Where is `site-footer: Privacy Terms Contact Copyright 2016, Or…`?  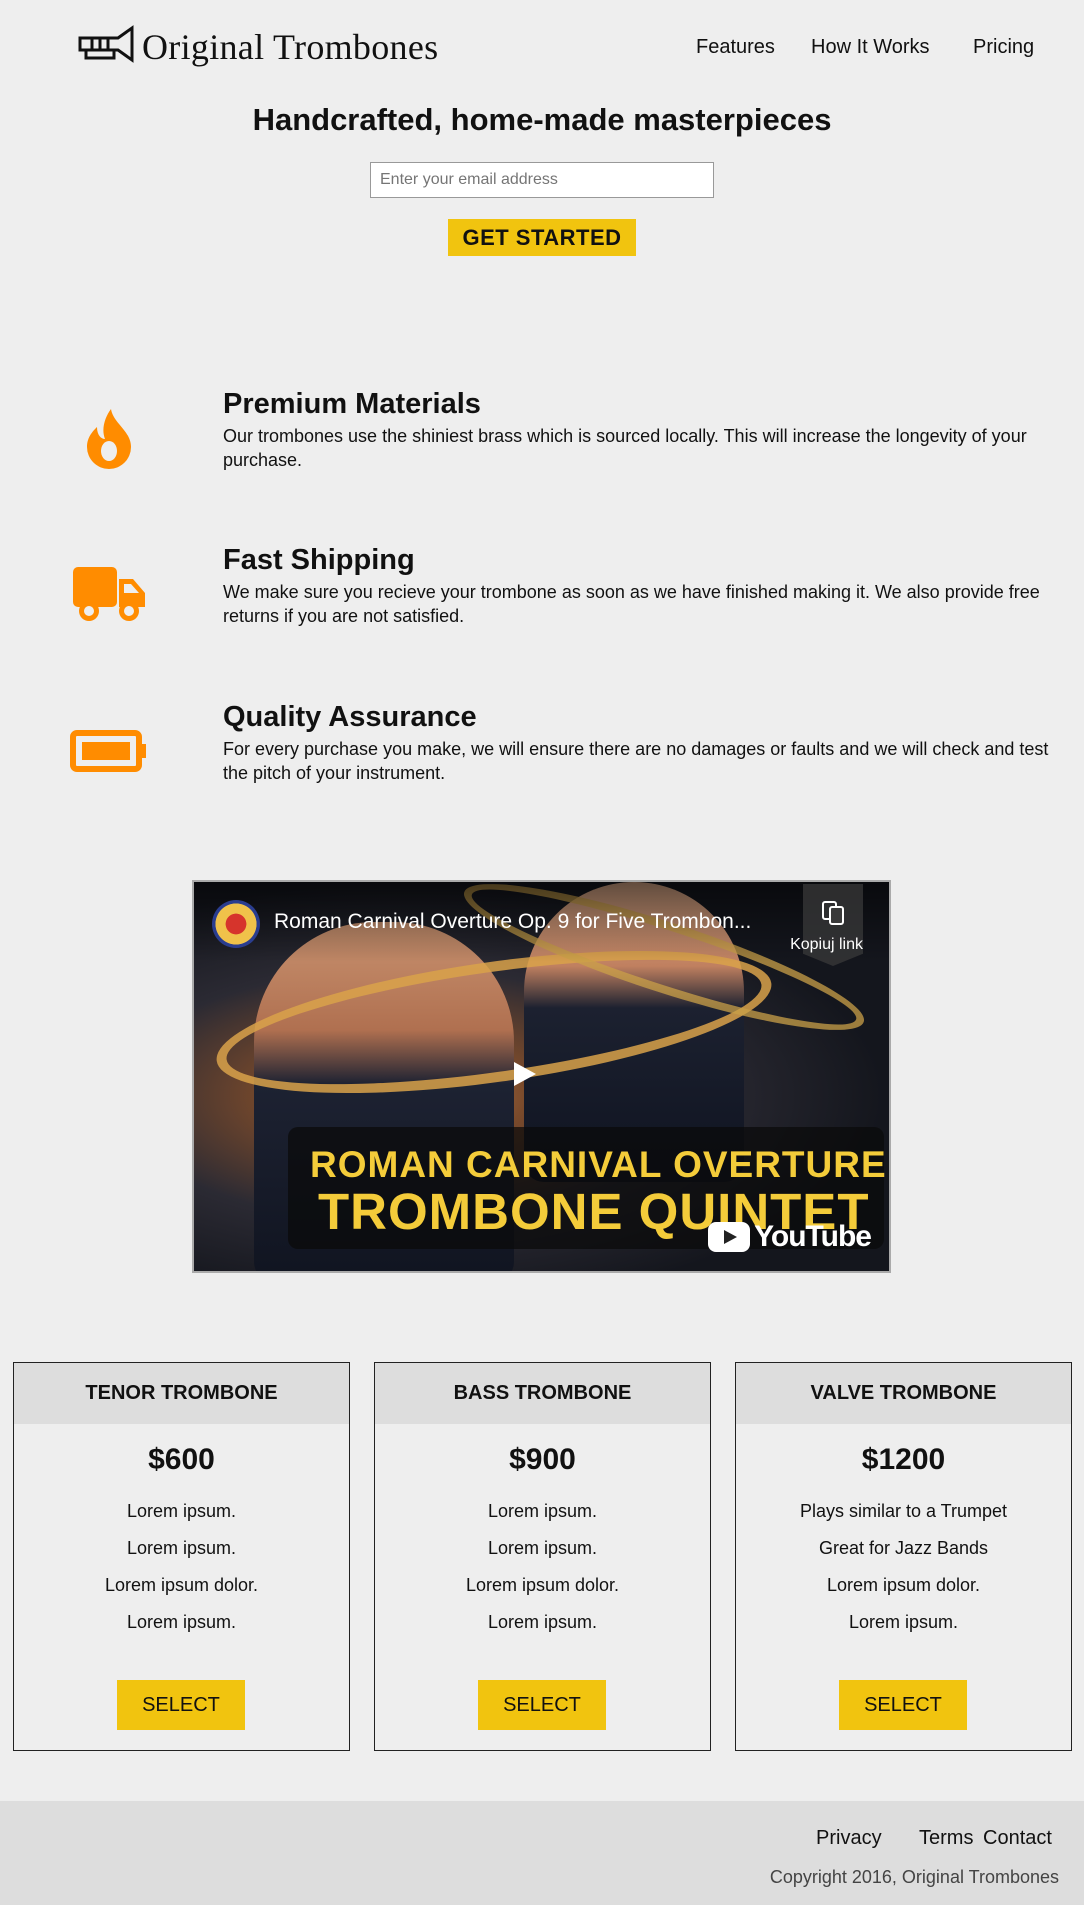 site-footer: Privacy Terms Contact Copyright 2016, Or… is located at coordinates (542, 1853).